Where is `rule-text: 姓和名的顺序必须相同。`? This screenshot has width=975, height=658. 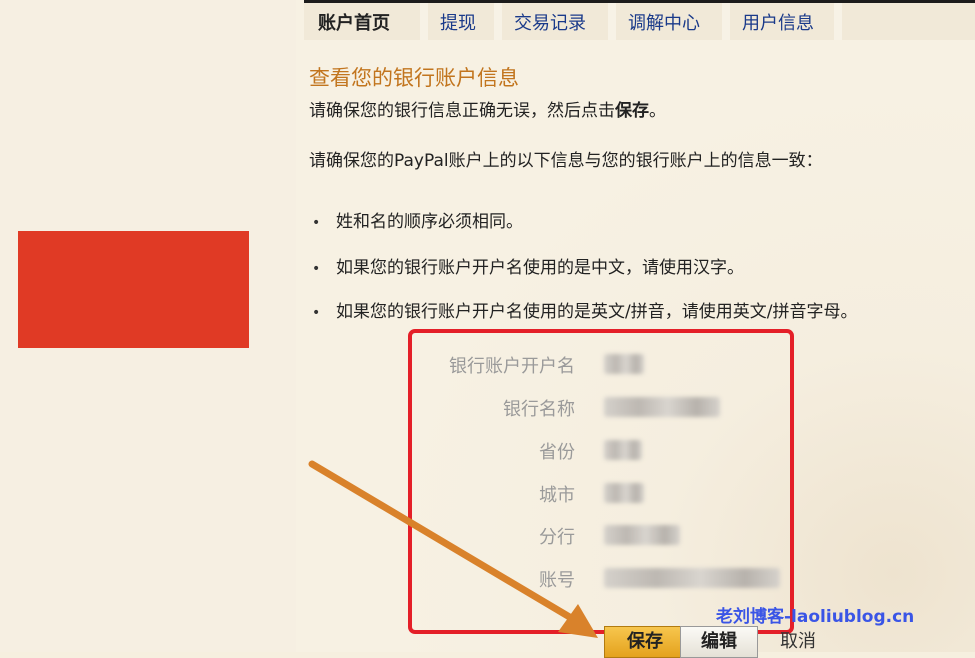
rule-text: 姓和名的顺序必须相同。 is located at coordinates (429, 222).